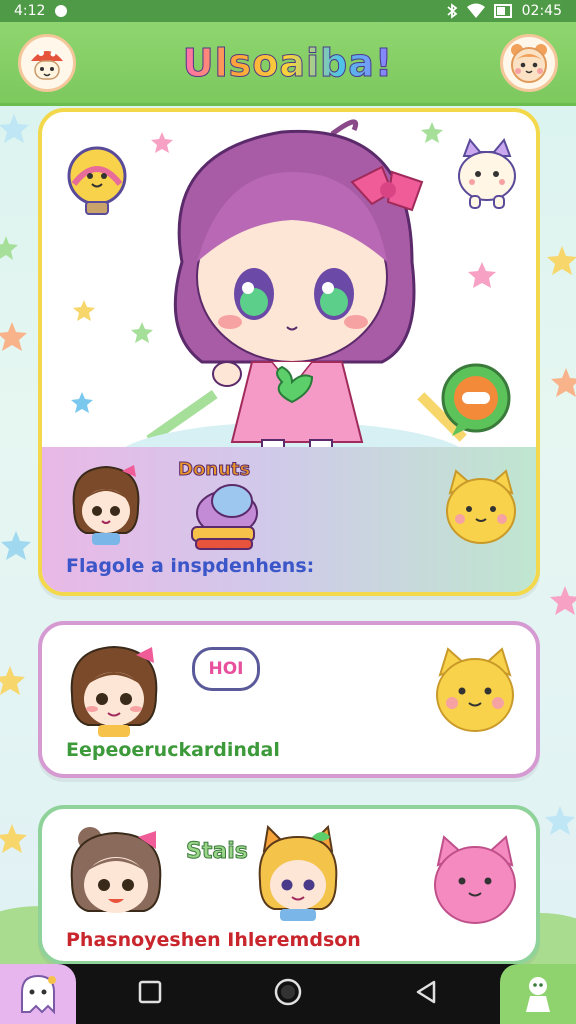  What do you see at coordinates (475, 879) in the screenshot?
I see `pink-cat-sticker-icon` at bounding box center [475, 879].